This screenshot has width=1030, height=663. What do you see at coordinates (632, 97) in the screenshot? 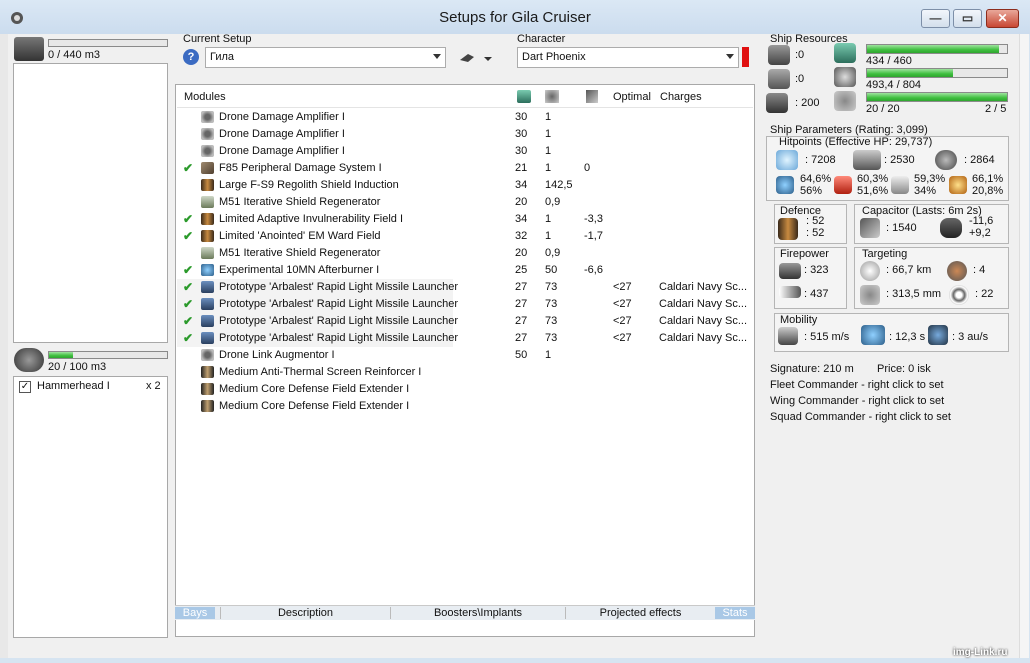
I see `header-optimal: Optimal` at bounding box center [632, 97].